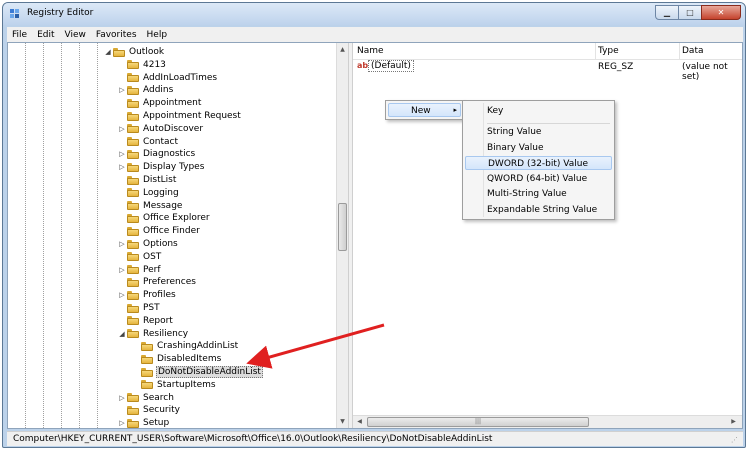 This screenshot has width=750, height=452. I want to click on tree-item: DoNotDisableAddinList, so click(197, 372).